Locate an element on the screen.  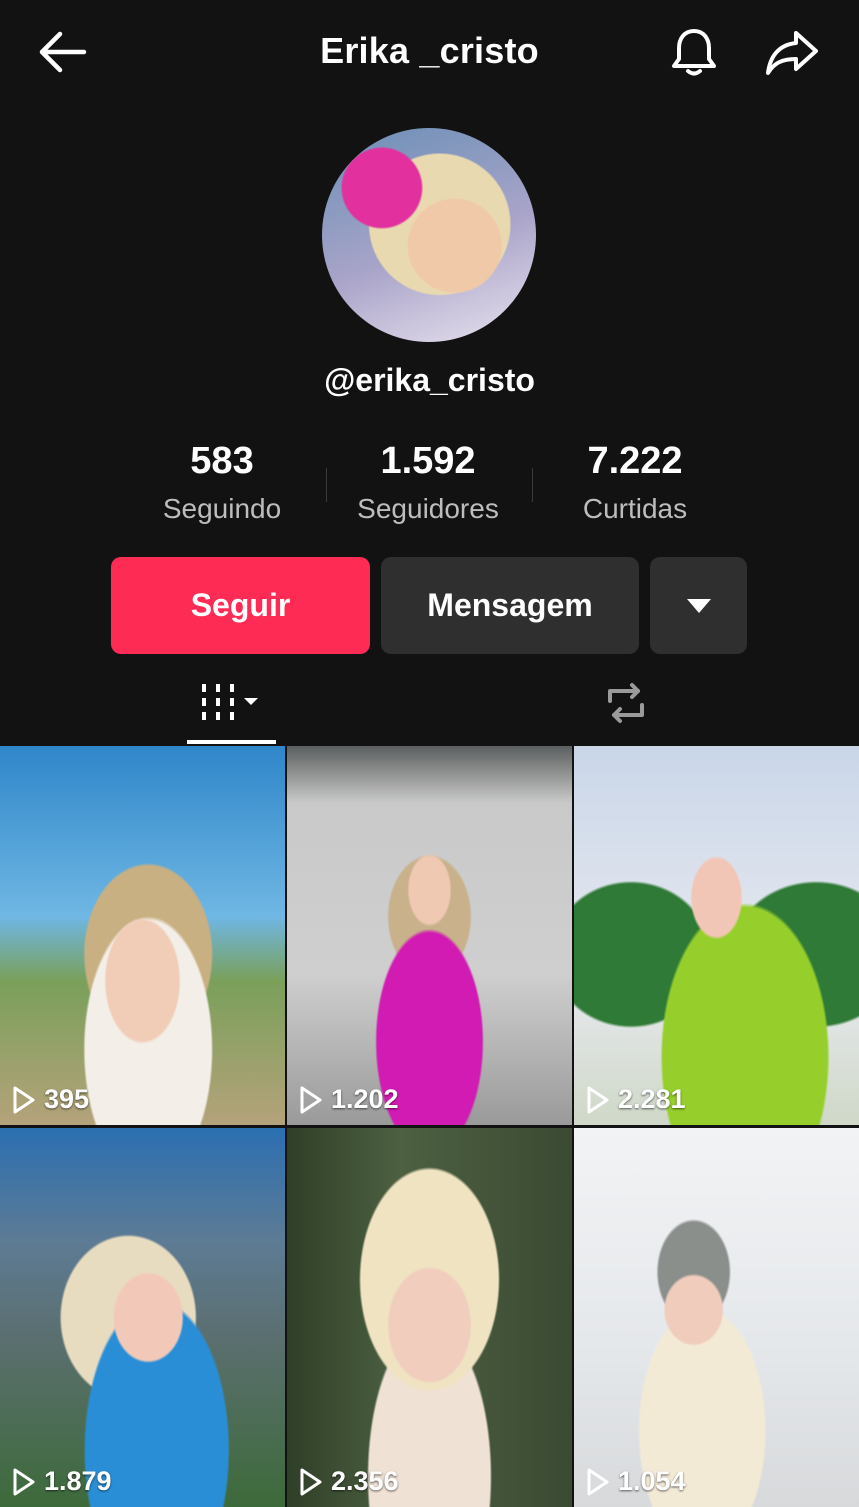
stat-value: 583 is located at coordinates (222, 461).